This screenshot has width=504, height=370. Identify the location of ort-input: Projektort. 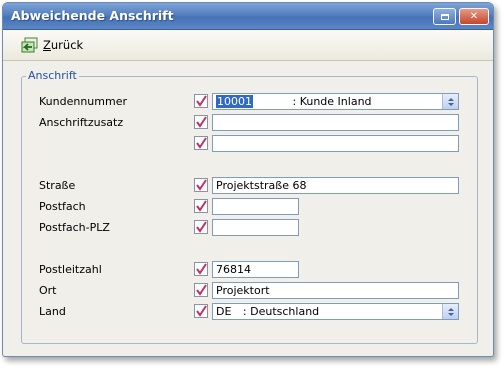
(335, 290).